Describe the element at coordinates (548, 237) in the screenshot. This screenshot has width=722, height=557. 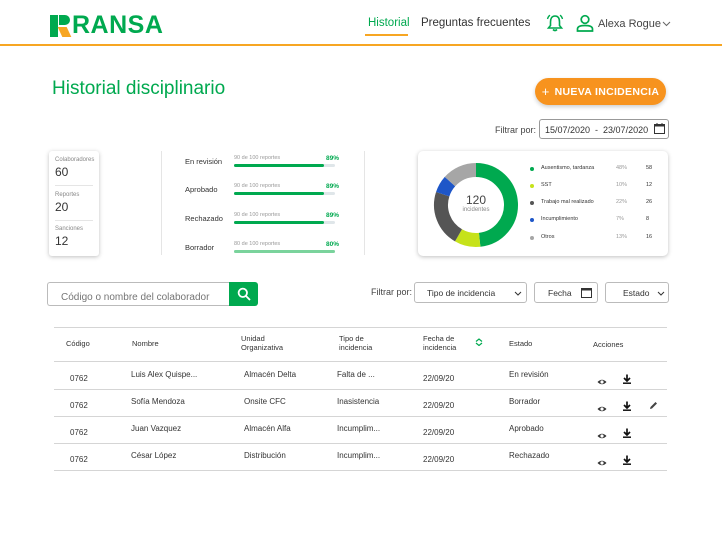
I see `legend-name: Otros` at that location.